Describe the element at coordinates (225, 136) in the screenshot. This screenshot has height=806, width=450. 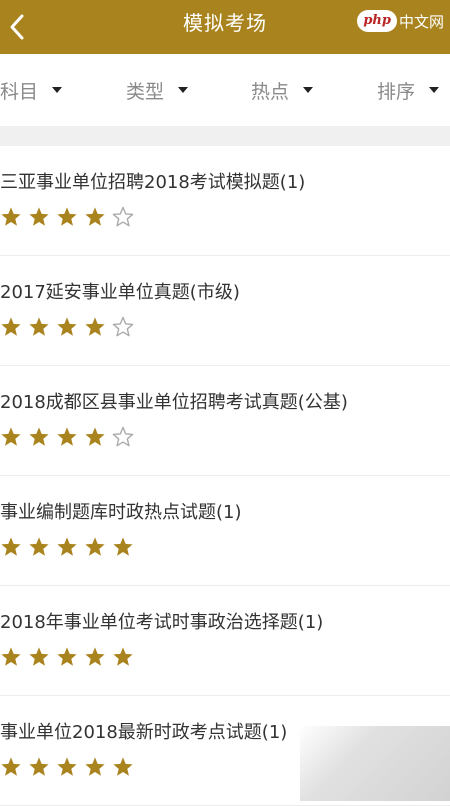
I see `section-divider` at that location.